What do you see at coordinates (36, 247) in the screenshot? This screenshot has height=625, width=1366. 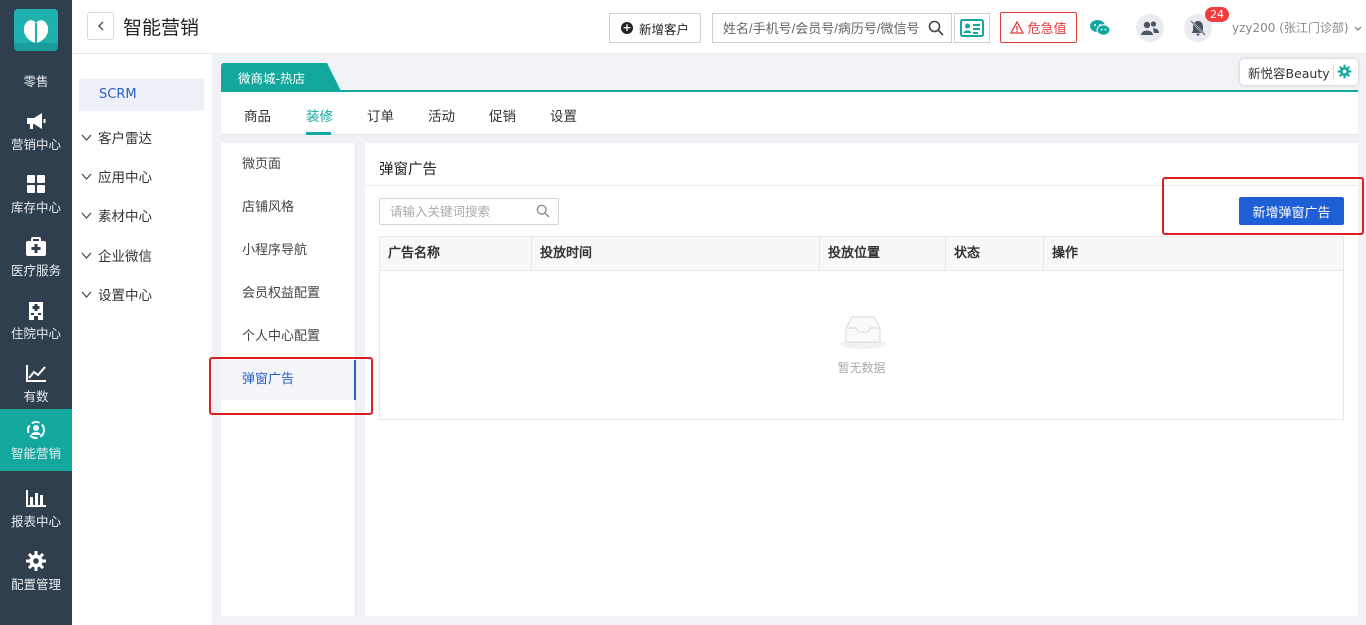 I see `medkit-icon` at bounding box center [36, 247].